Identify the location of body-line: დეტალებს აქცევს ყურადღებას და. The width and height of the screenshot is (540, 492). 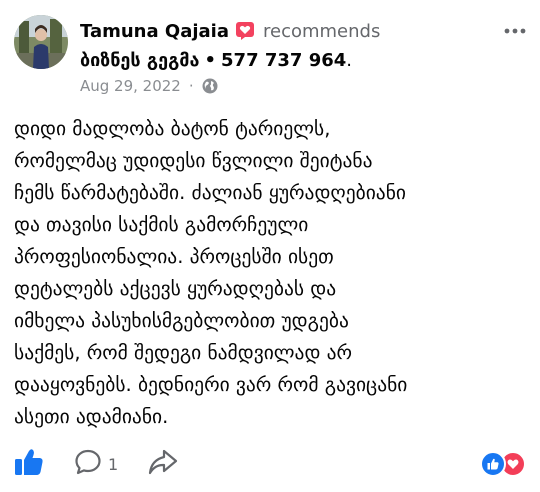
(175, 288).